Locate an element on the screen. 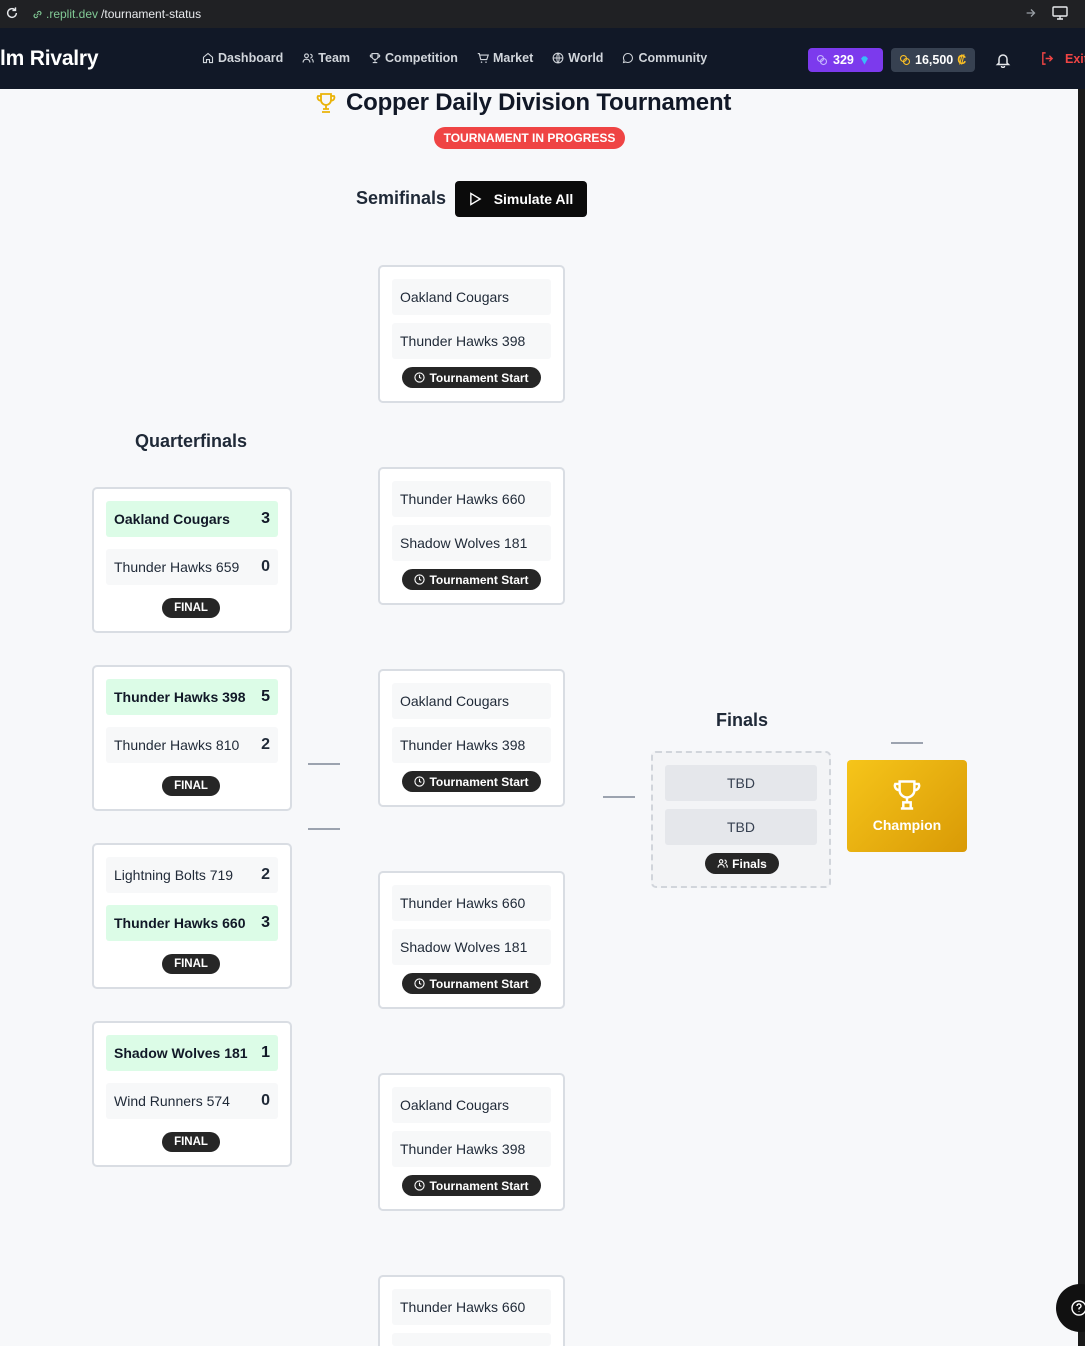  bell-icon is located at coordinates (1003, 60).